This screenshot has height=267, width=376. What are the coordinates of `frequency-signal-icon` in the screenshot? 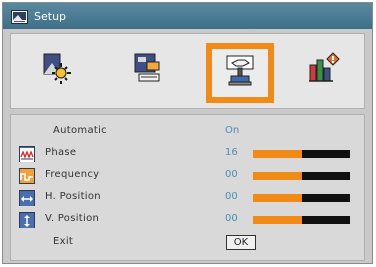 It's located at (27, 176).